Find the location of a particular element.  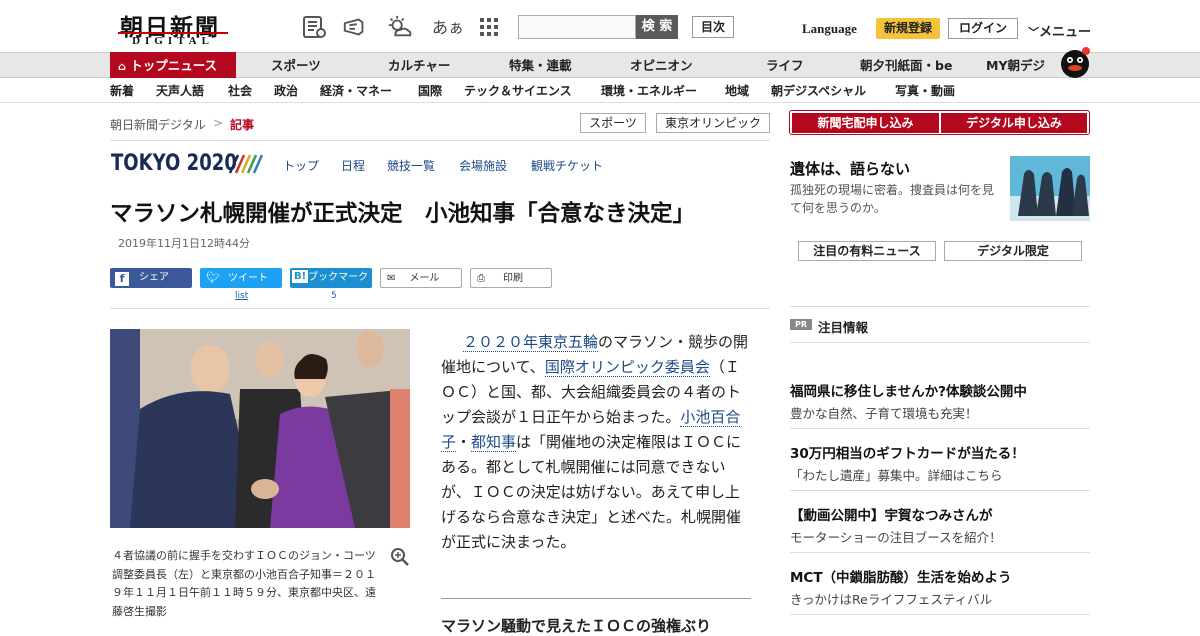

tokyo-nav-tickets: 観戦チケット is located at coordinates (567, 165).